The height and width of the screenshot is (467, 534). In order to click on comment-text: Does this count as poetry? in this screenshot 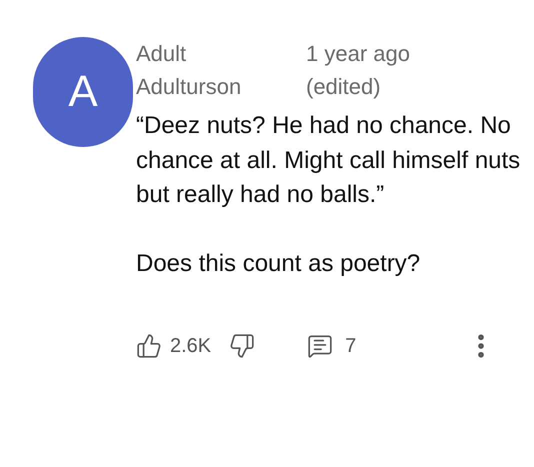, I will do `click(279, 263)`.